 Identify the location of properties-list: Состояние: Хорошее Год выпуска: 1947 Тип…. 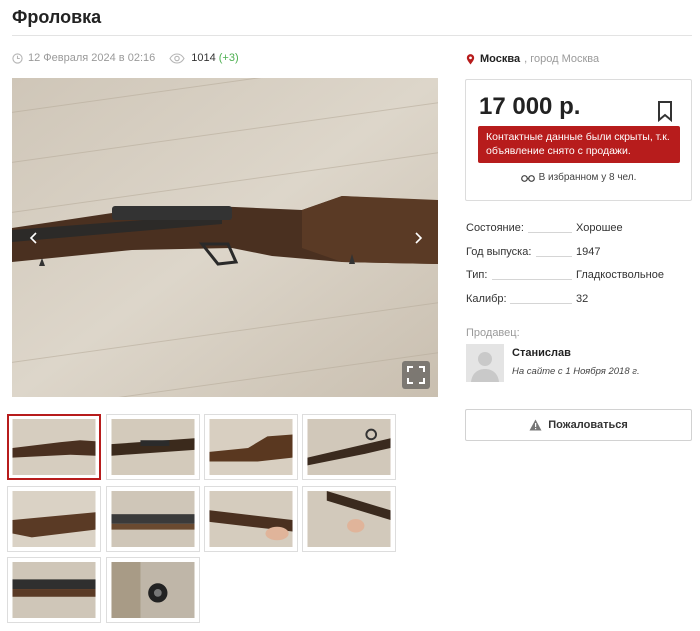
(579, 269).